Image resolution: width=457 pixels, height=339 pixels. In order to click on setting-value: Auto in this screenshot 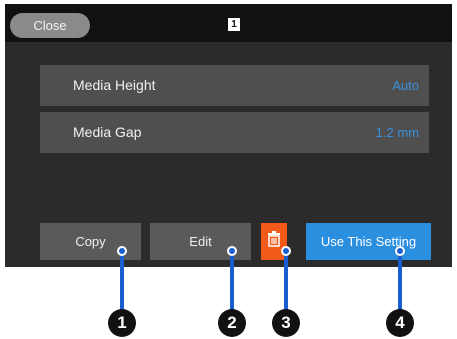, I will do `click(405, 85)`.